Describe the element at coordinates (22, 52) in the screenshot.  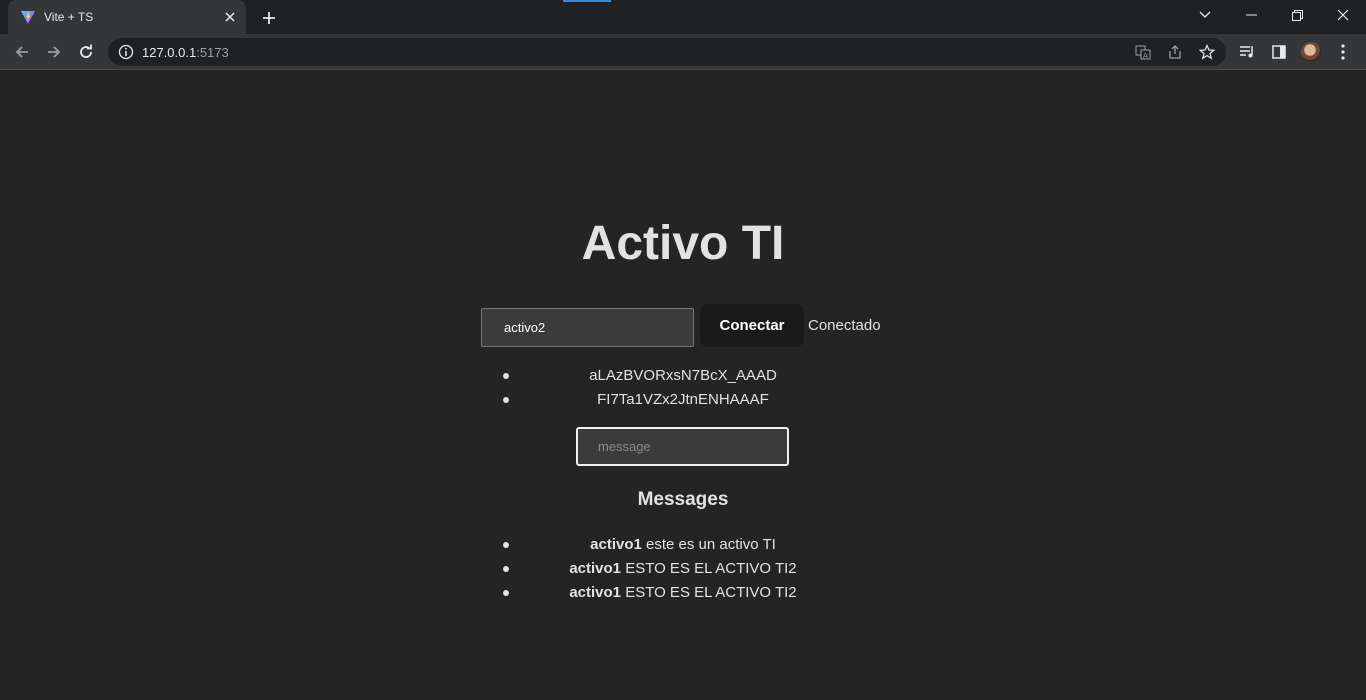
I see `back-icon` at that location.